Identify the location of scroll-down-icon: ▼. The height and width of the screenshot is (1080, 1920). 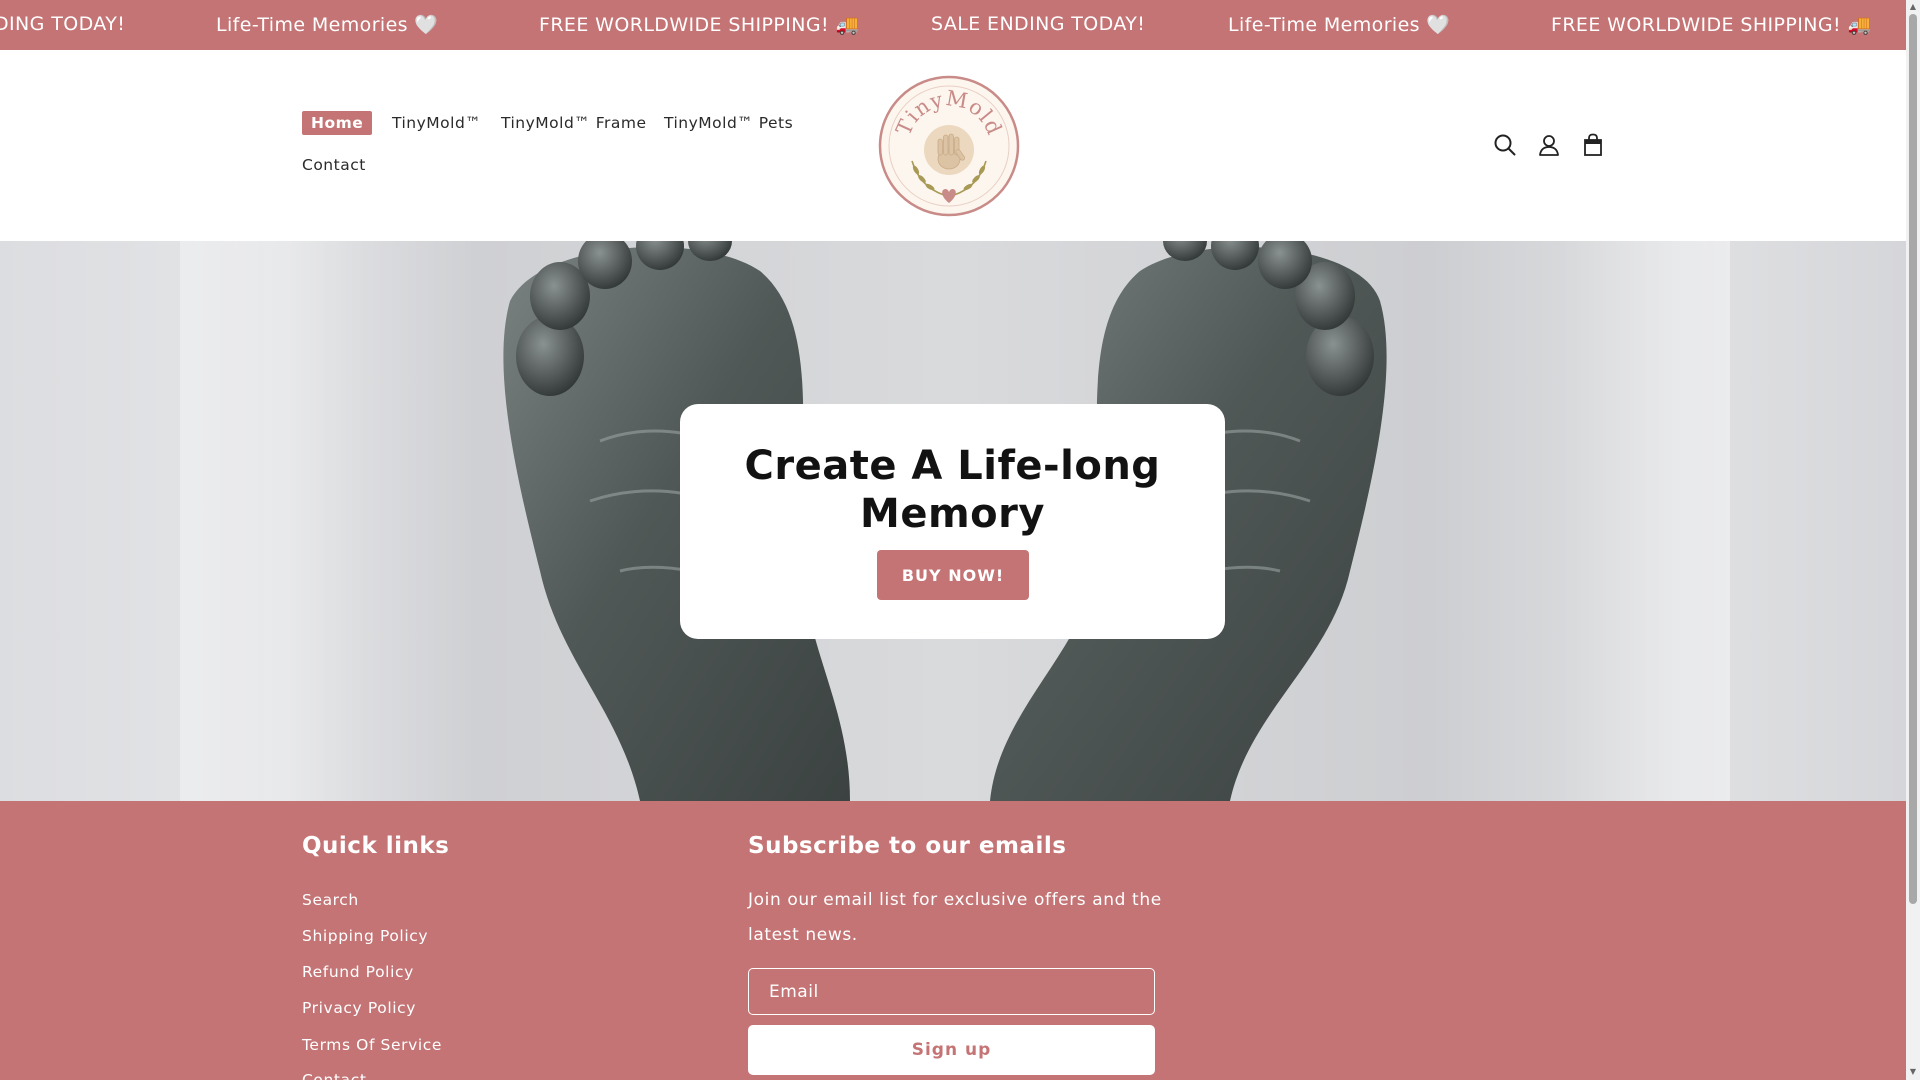
(1913, 1072).